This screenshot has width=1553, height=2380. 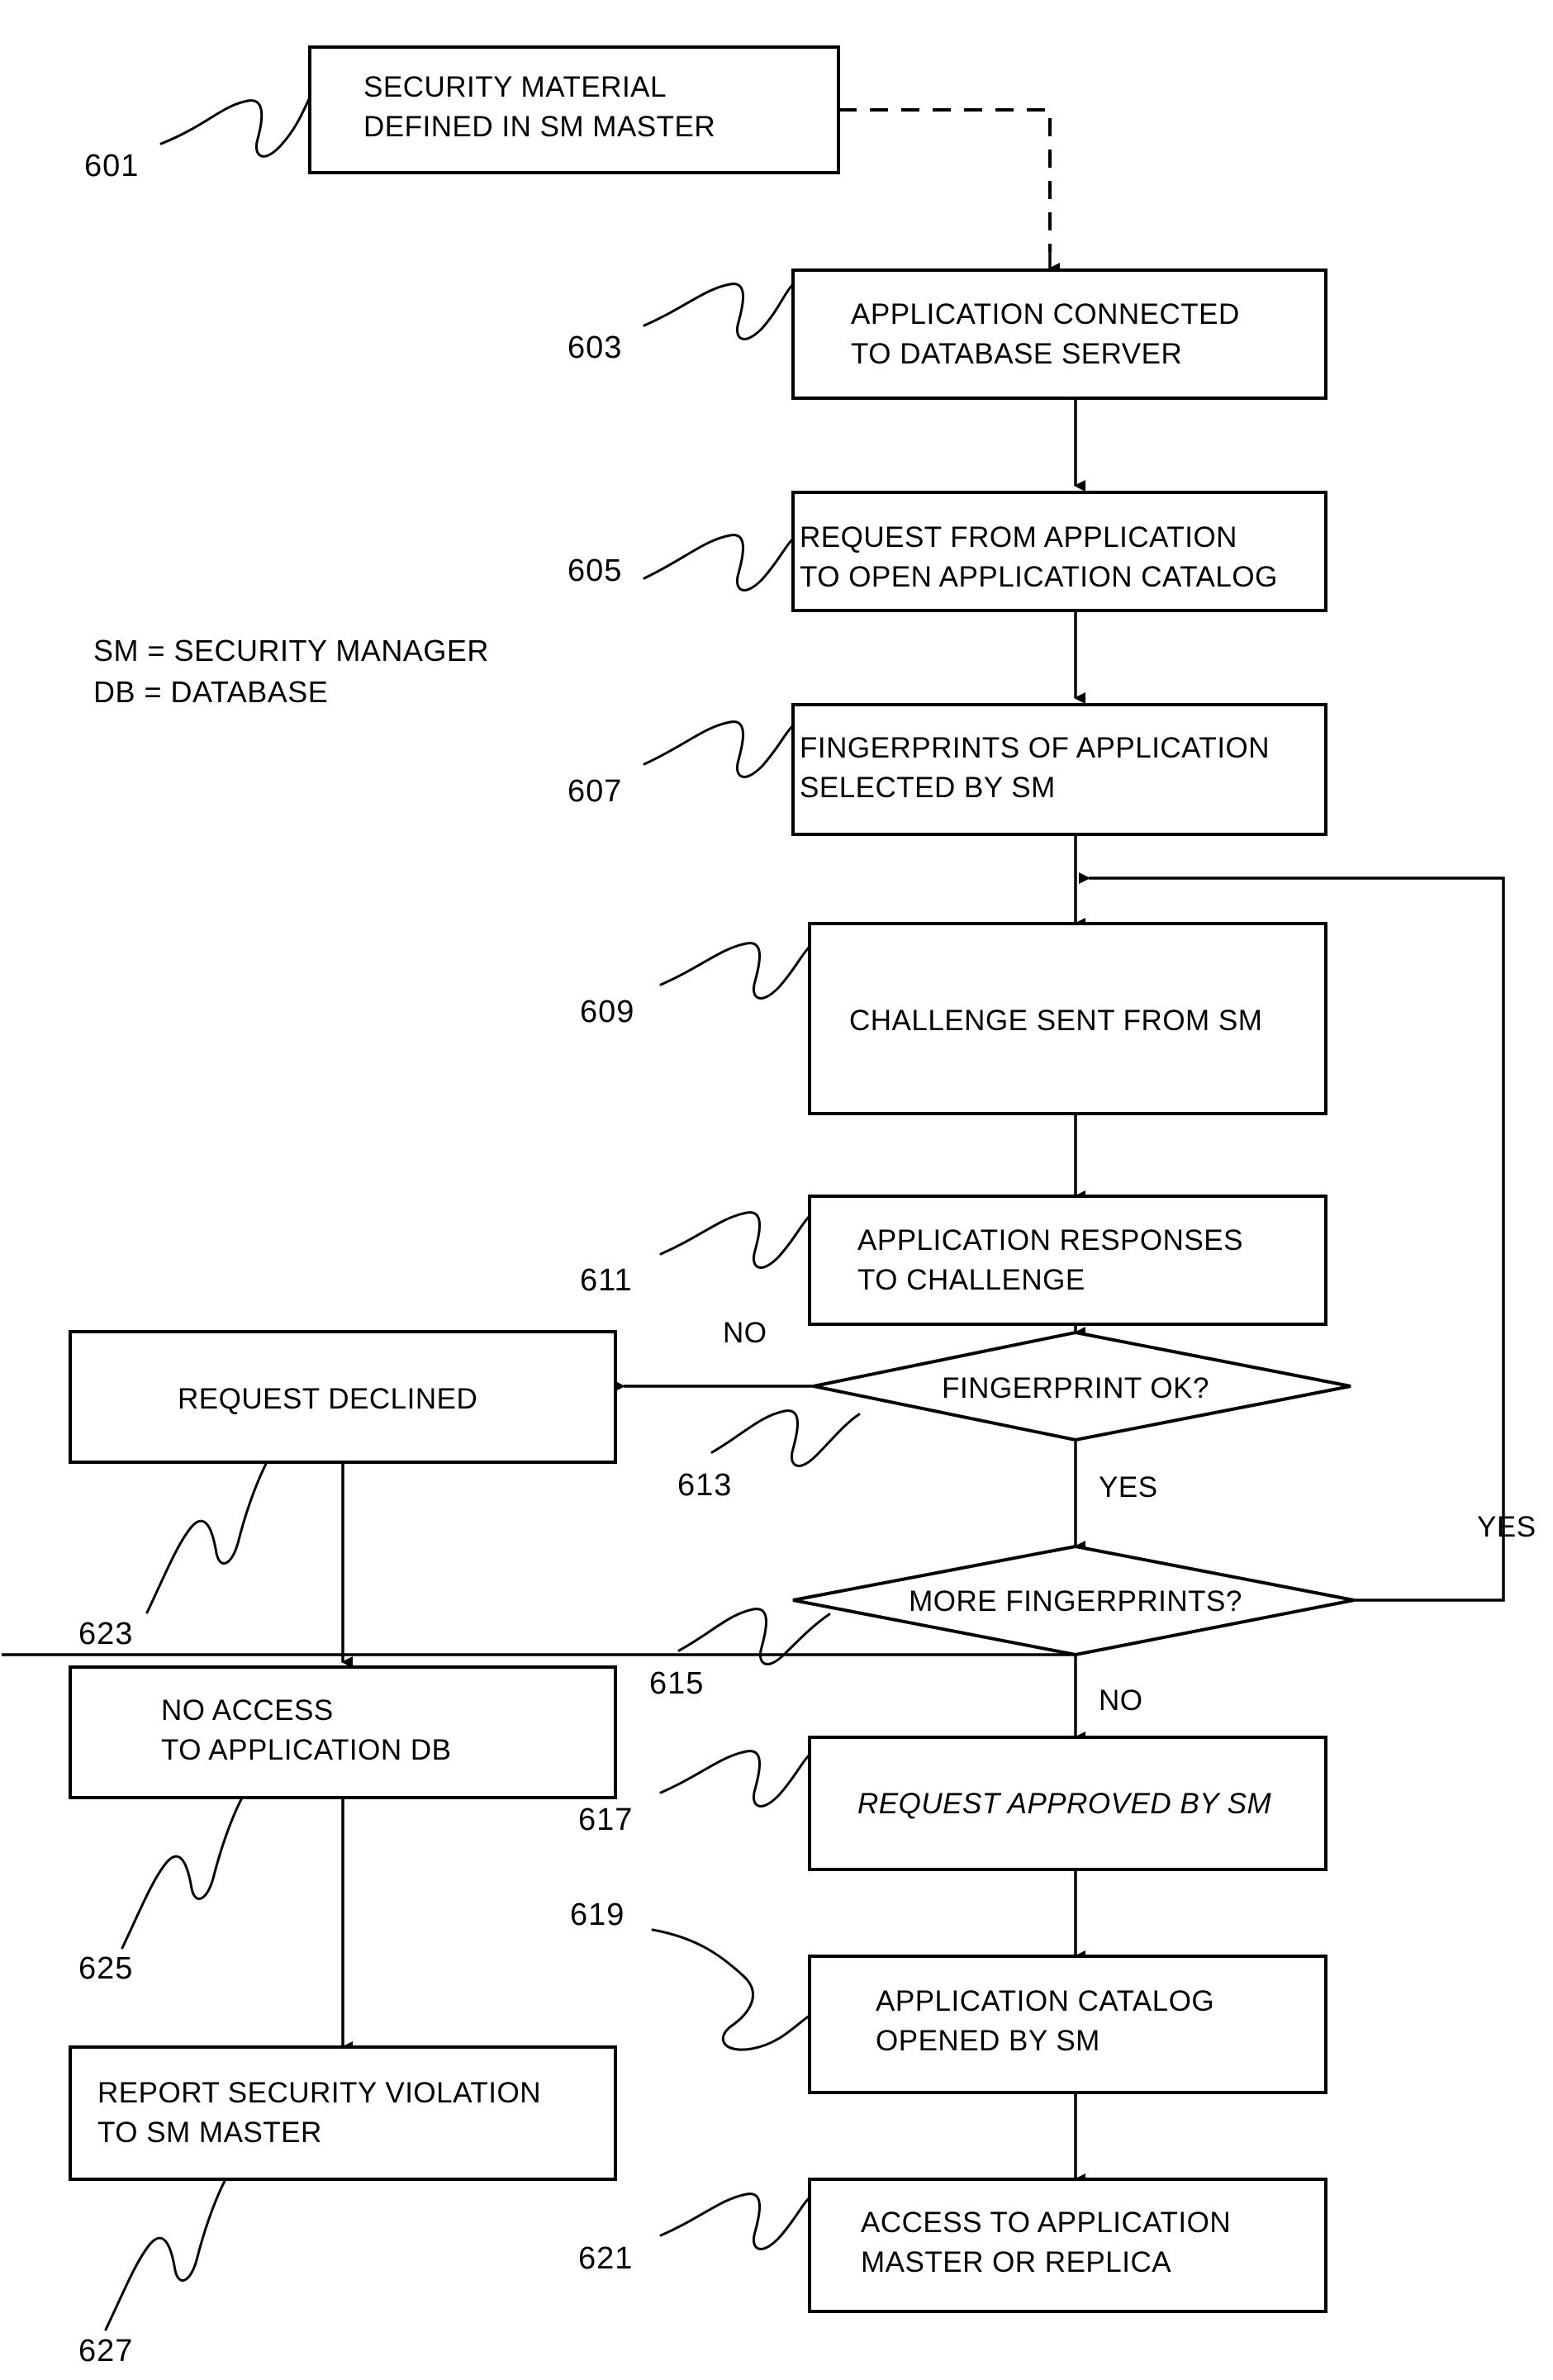 What do you see at coordinates (595, 347) in the screenshot?
I see `ref-number-603: 603` at bounding box center [595, 347].